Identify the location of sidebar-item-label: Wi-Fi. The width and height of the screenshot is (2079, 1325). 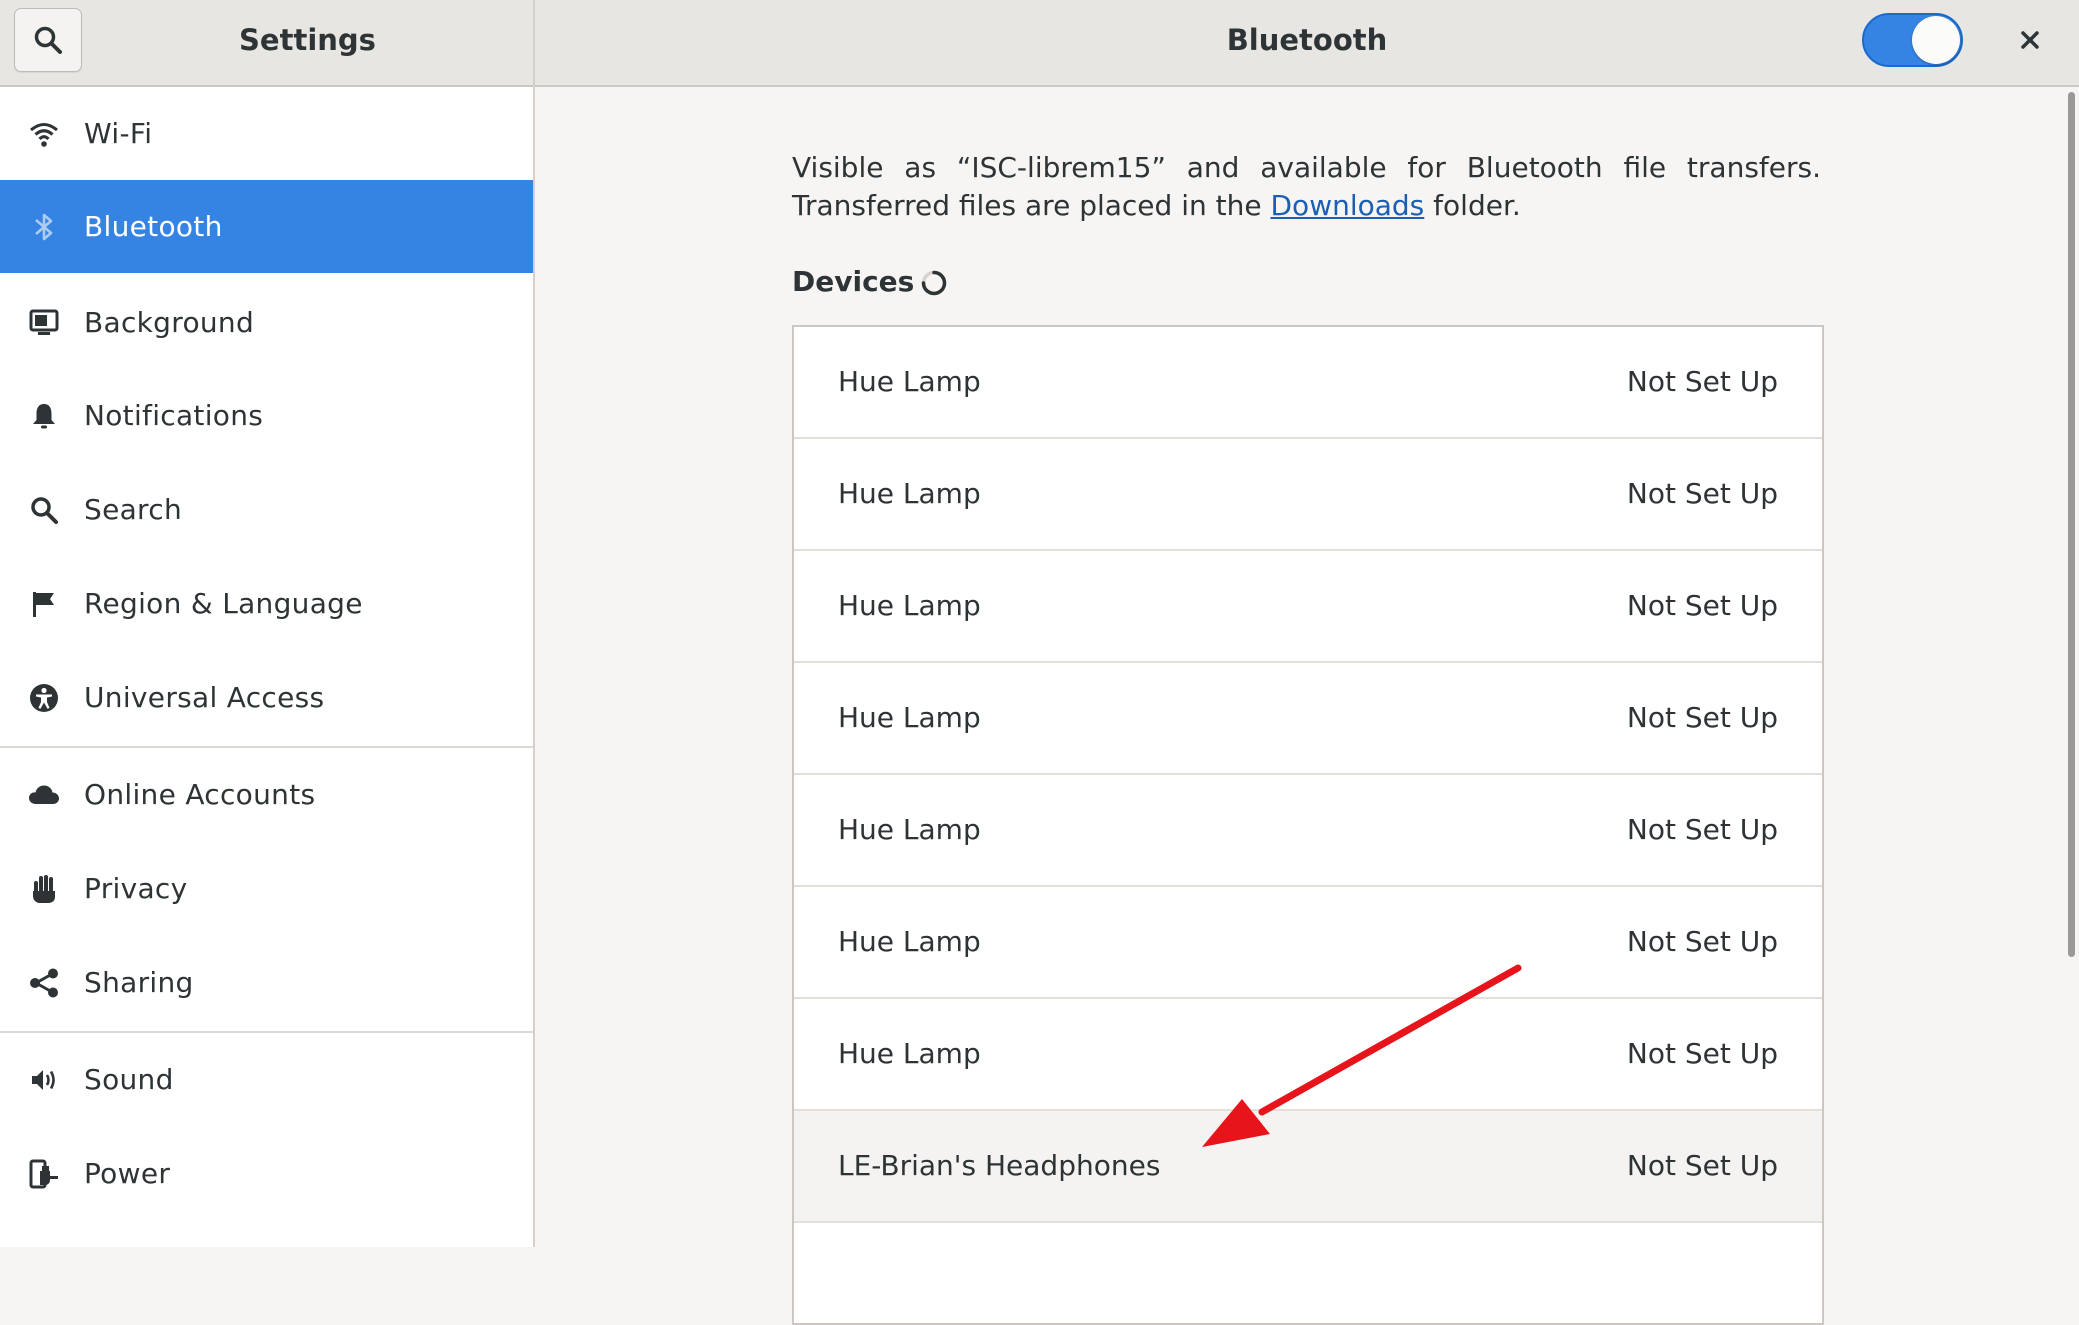
(118, 133).